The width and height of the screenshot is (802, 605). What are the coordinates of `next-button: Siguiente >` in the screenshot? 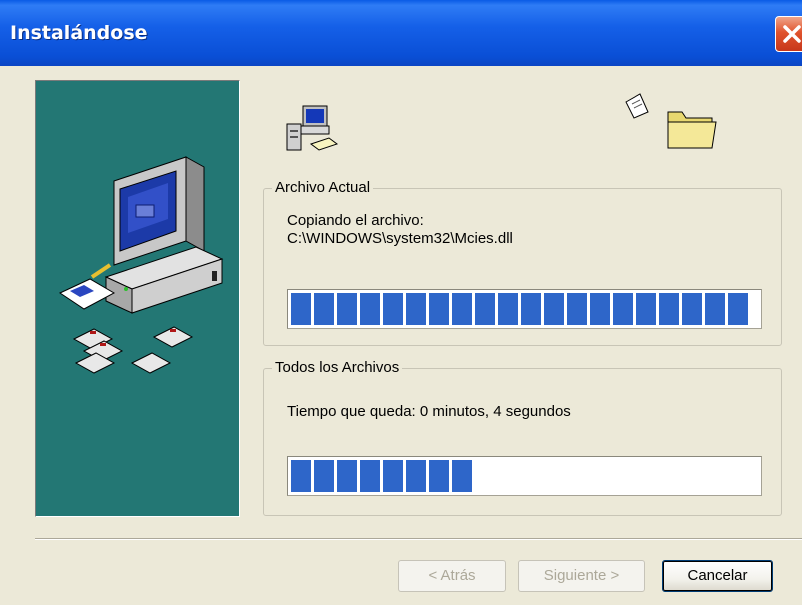 It's located at (581, 576).